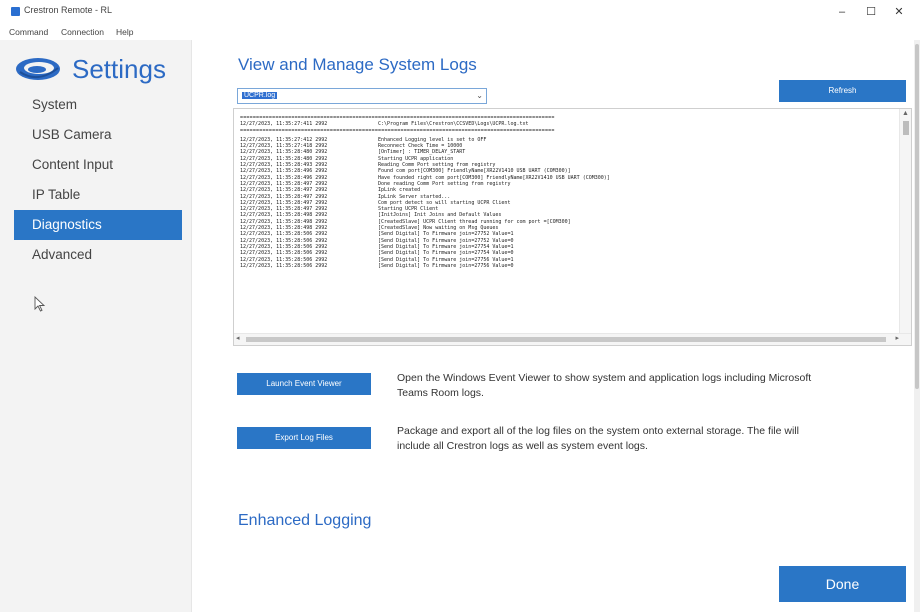  I want to click on export-log-files-button: Export Log Files, so click(304, 438).